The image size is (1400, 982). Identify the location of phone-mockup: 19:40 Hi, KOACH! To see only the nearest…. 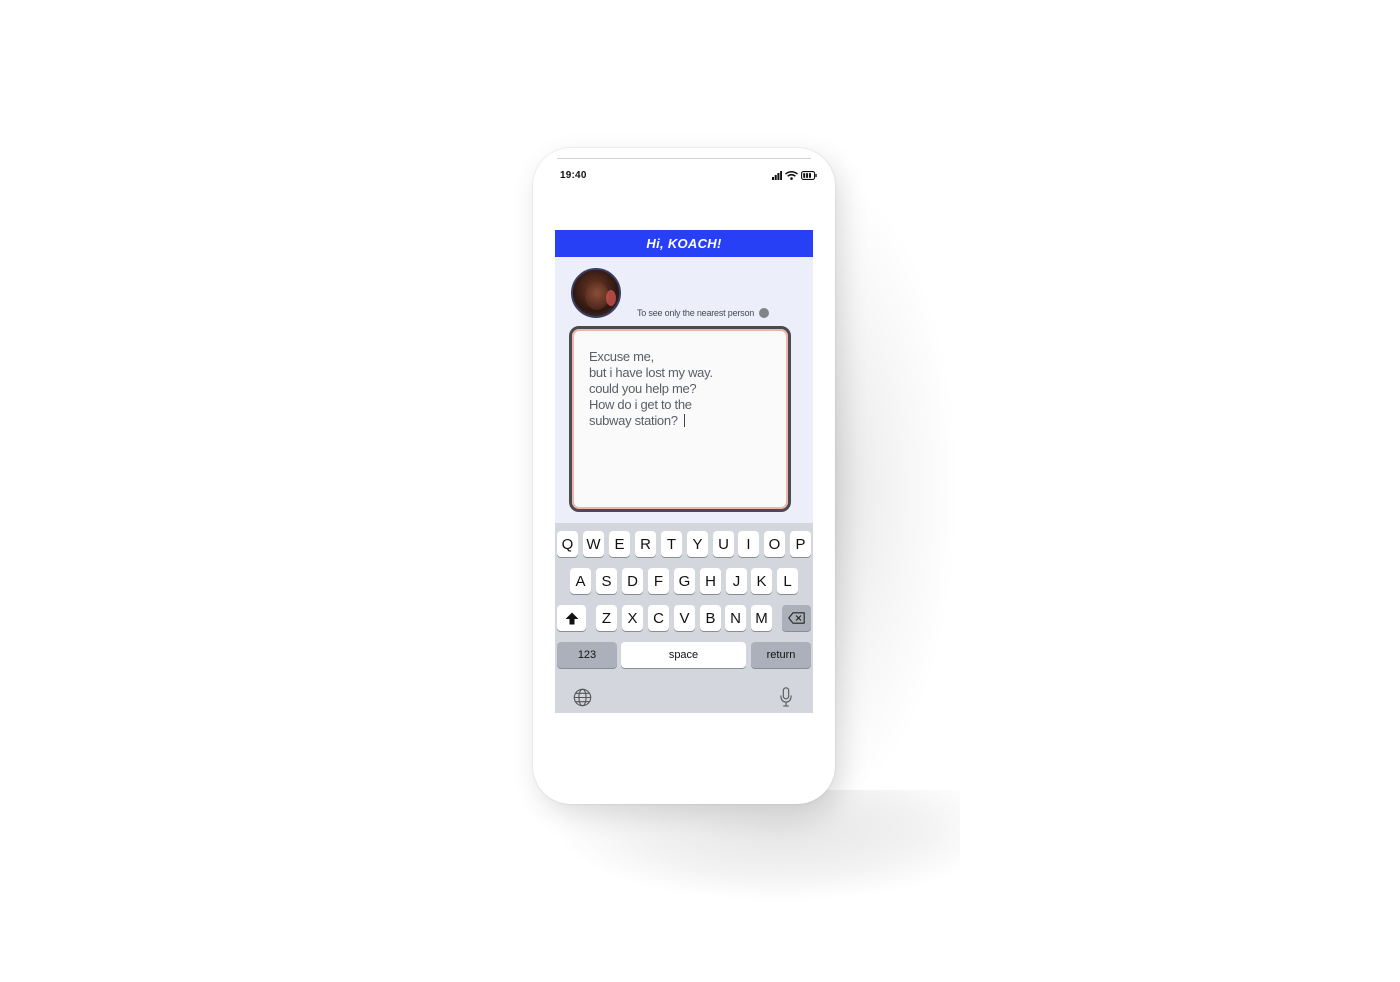
(684, 476).